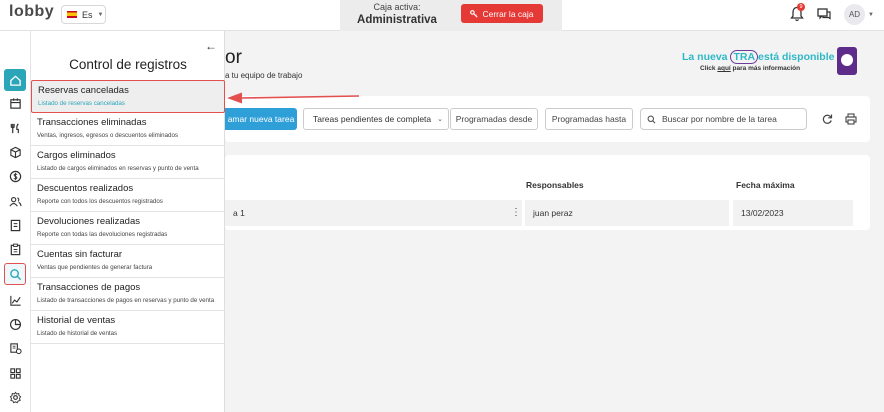 Image resolution: width=884 pixels, height=412 pixels. Describe the element at coordinates (851, 119) in the screenshot. I see `print-icon` at that location.